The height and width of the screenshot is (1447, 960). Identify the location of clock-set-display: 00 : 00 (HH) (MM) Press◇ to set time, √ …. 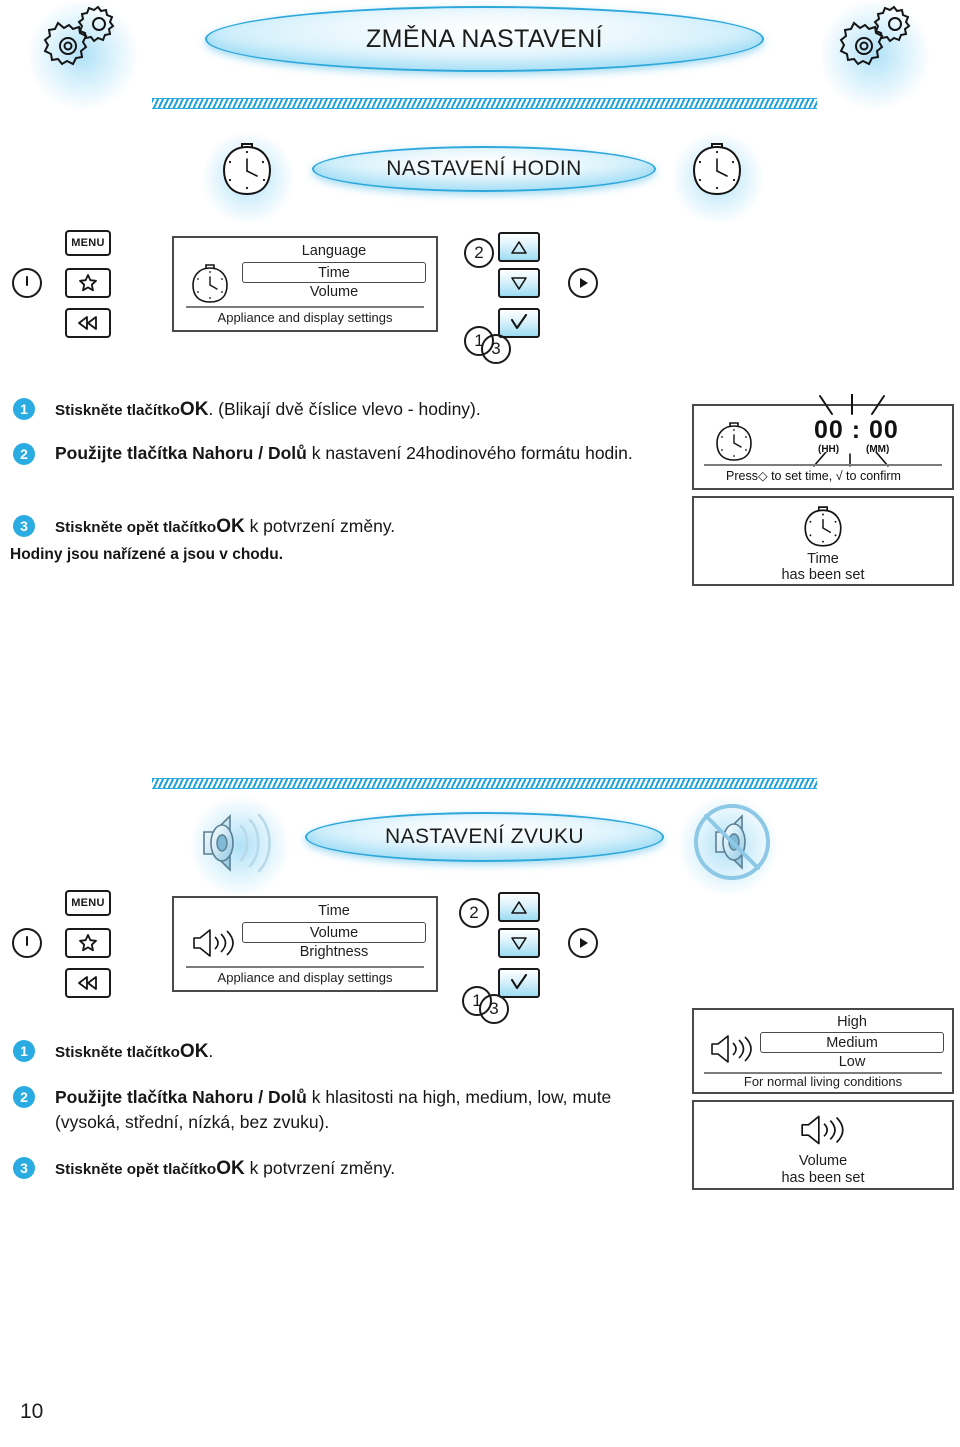
(823, 442).